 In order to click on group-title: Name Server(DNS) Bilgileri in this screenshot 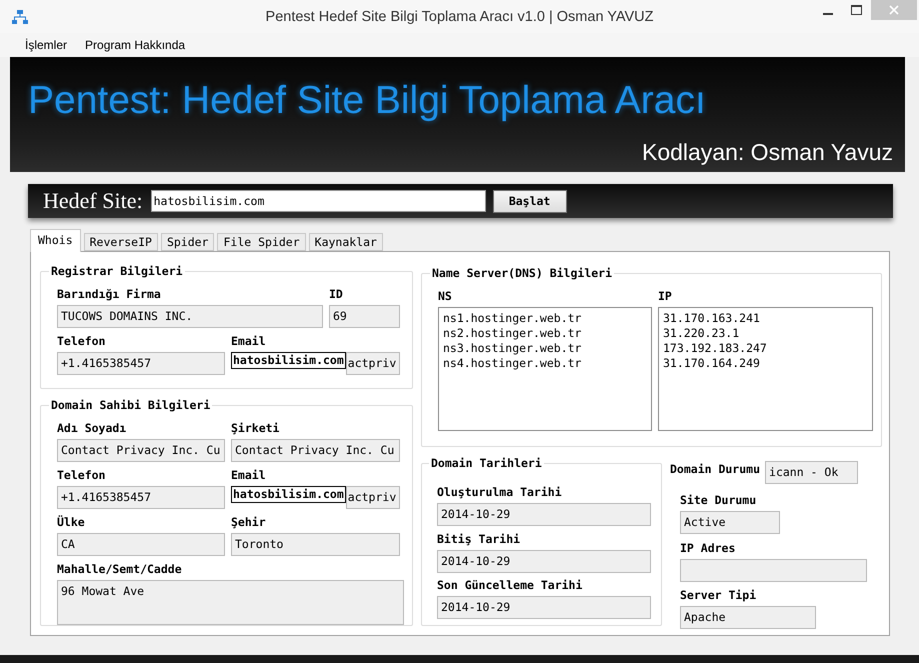, I will do `click(522, 273)`.